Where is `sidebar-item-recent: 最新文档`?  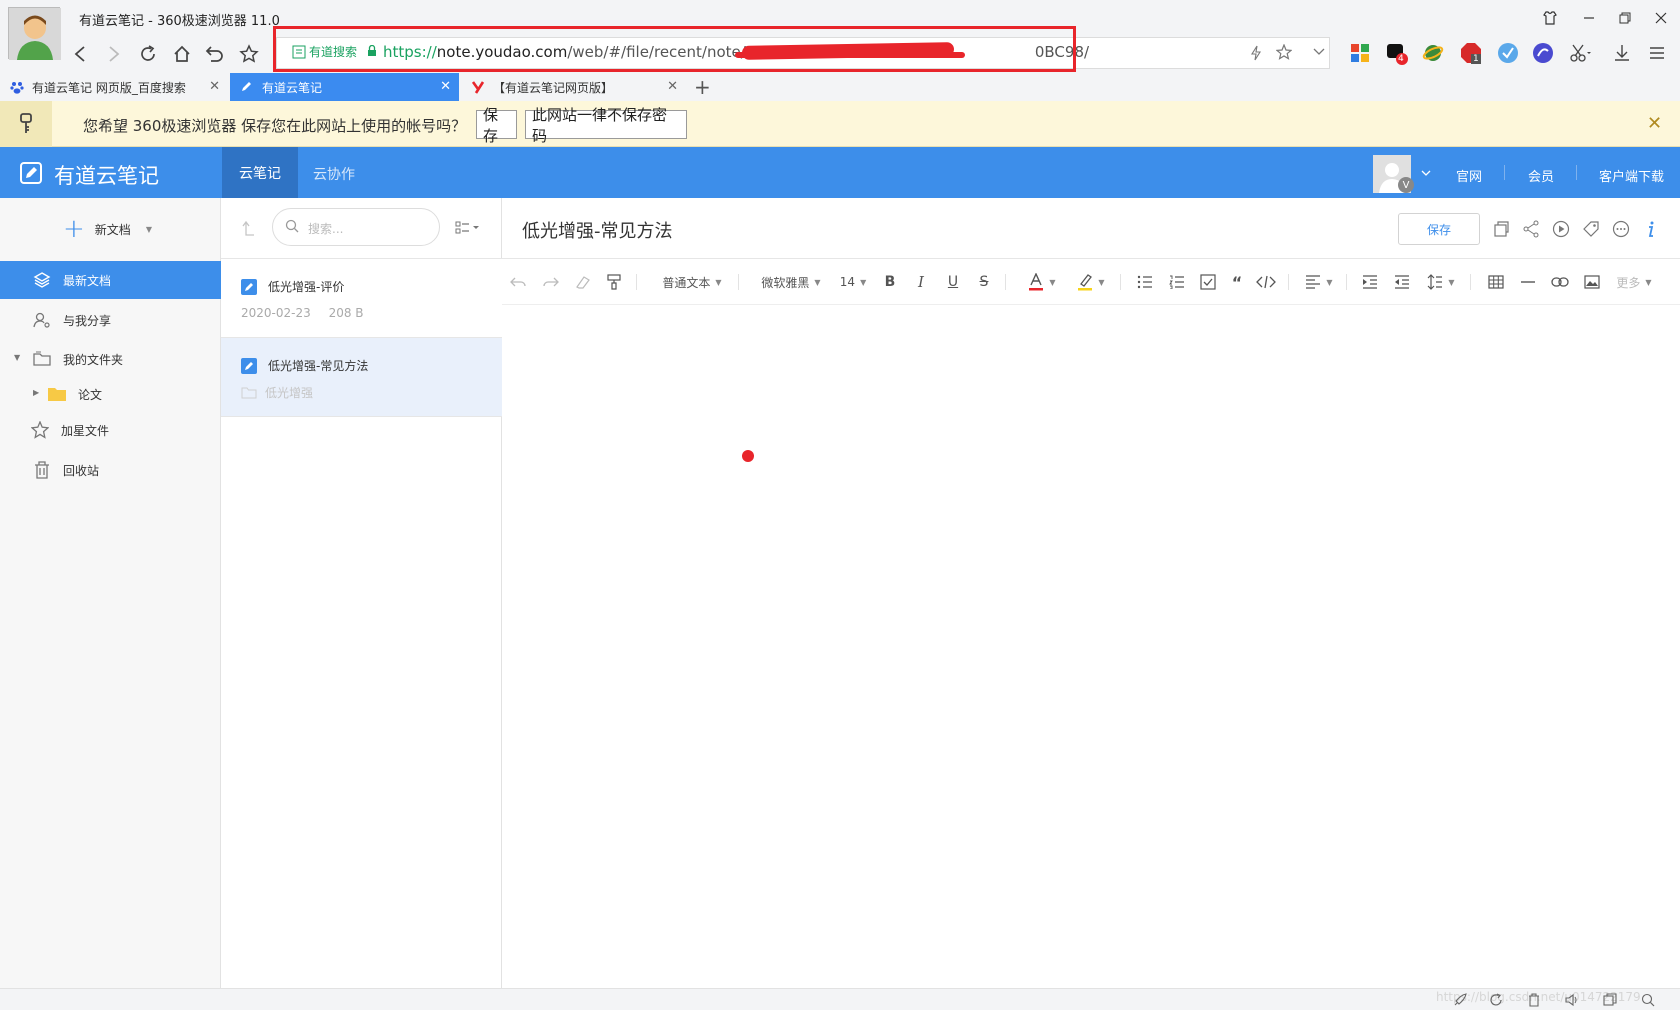
sidebar-item-recent: 最新文档 is located at coordinates (110, 280).